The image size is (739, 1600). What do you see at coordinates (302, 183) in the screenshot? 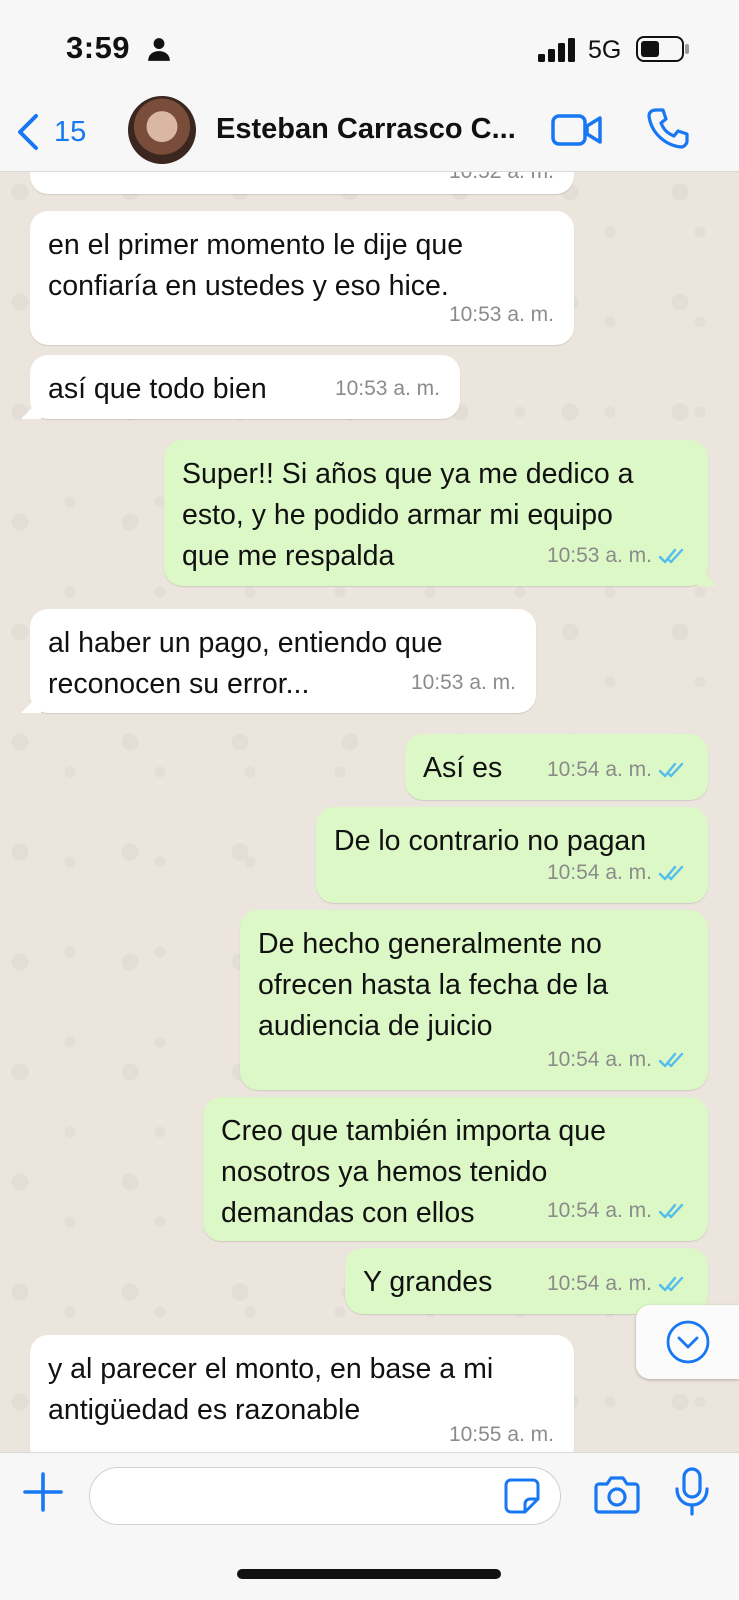
I see `message-incoming: 10:52 a. m.` at bounding box center [302, 183].